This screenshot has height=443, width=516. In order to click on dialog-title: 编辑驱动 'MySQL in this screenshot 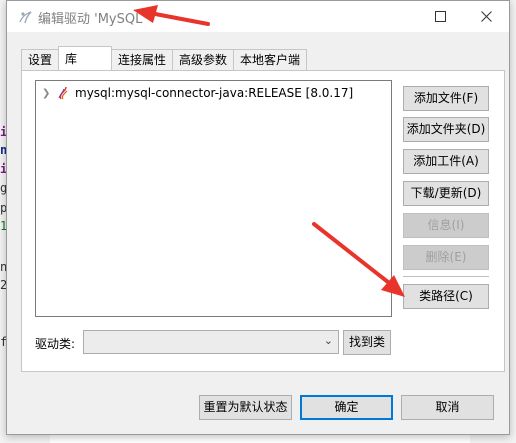, I will do `click(90, 19)`.